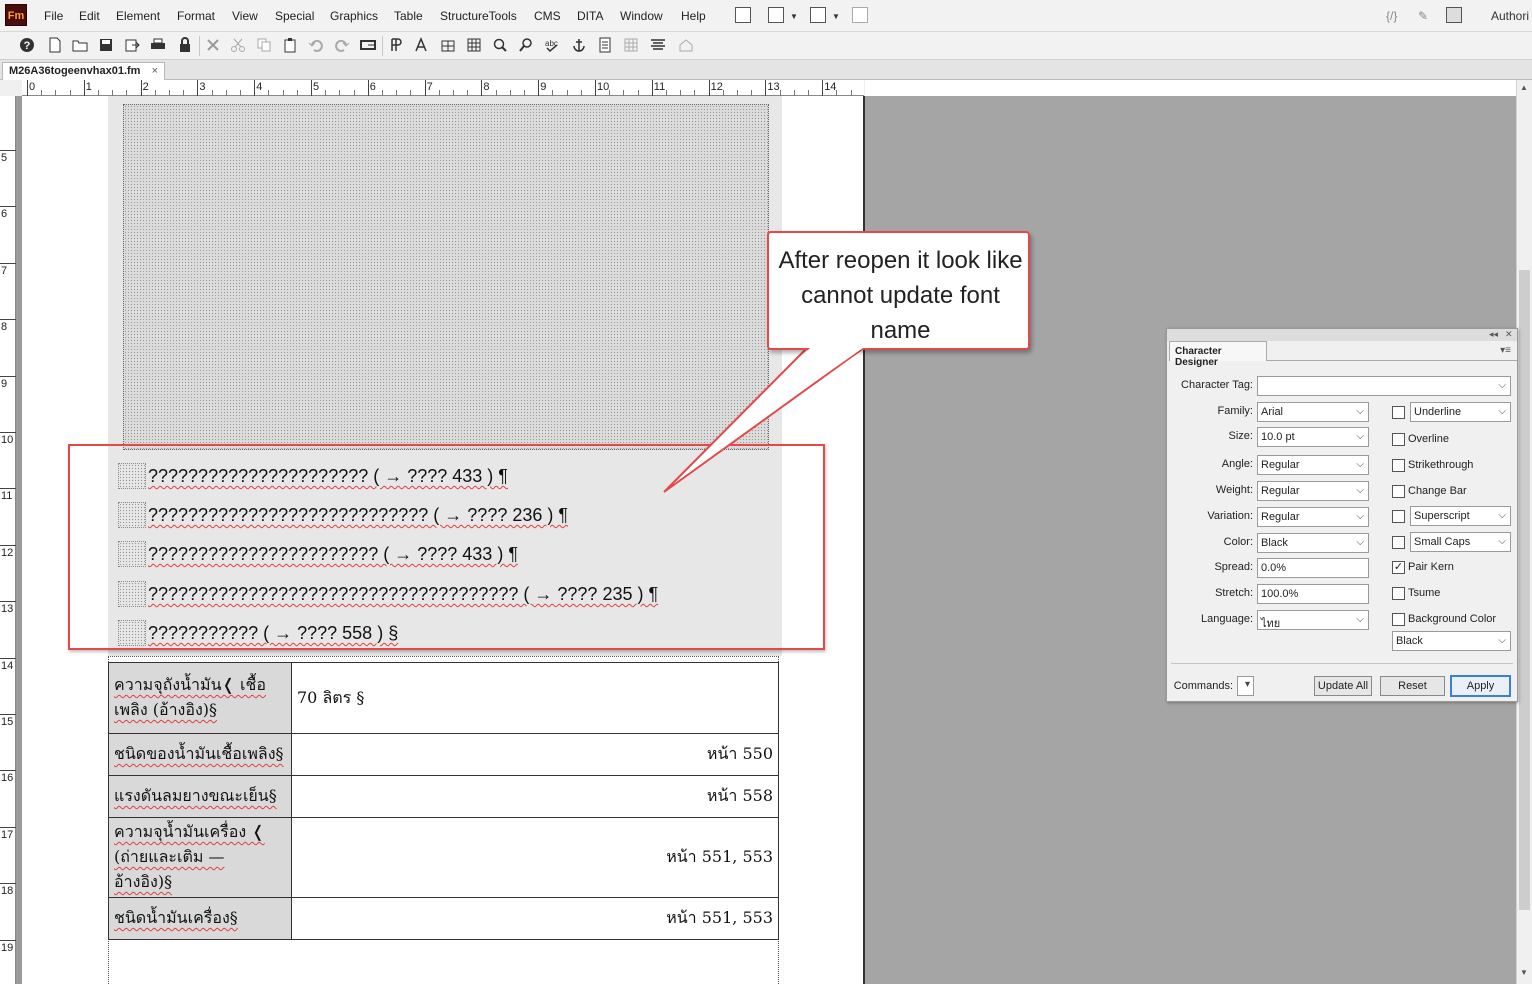  What do you see at coordinates (1313, 543) in the screenshot?
I see `color-select: Black ⌵` at bounding box center [1313, 543].